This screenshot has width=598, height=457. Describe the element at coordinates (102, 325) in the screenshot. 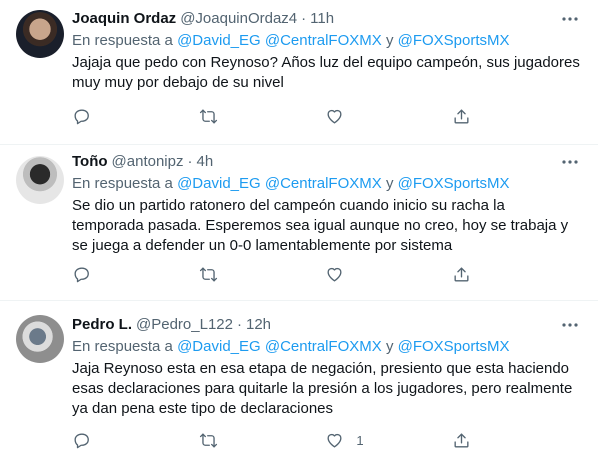

I see `author-name: Pedro L.` at that location.